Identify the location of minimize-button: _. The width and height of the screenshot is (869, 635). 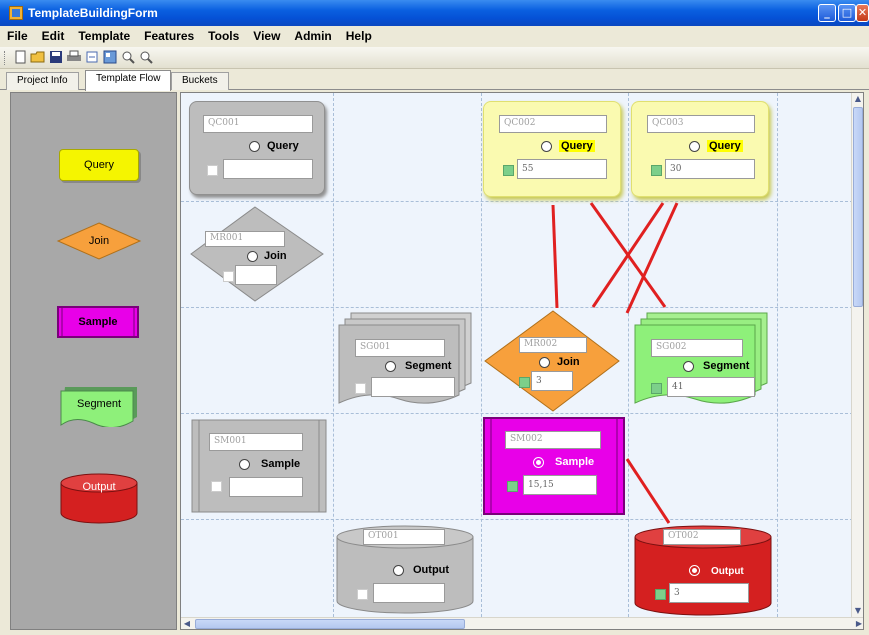
(827, 13).